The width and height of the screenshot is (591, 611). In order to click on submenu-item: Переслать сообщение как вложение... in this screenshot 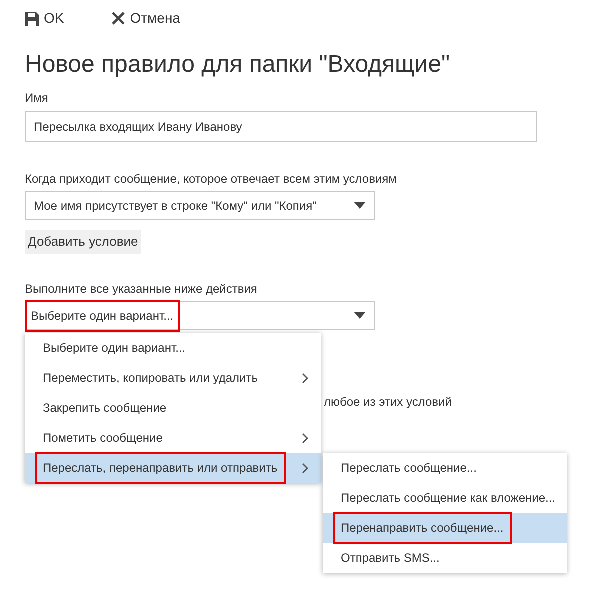, I will do `click(445, 498)`.